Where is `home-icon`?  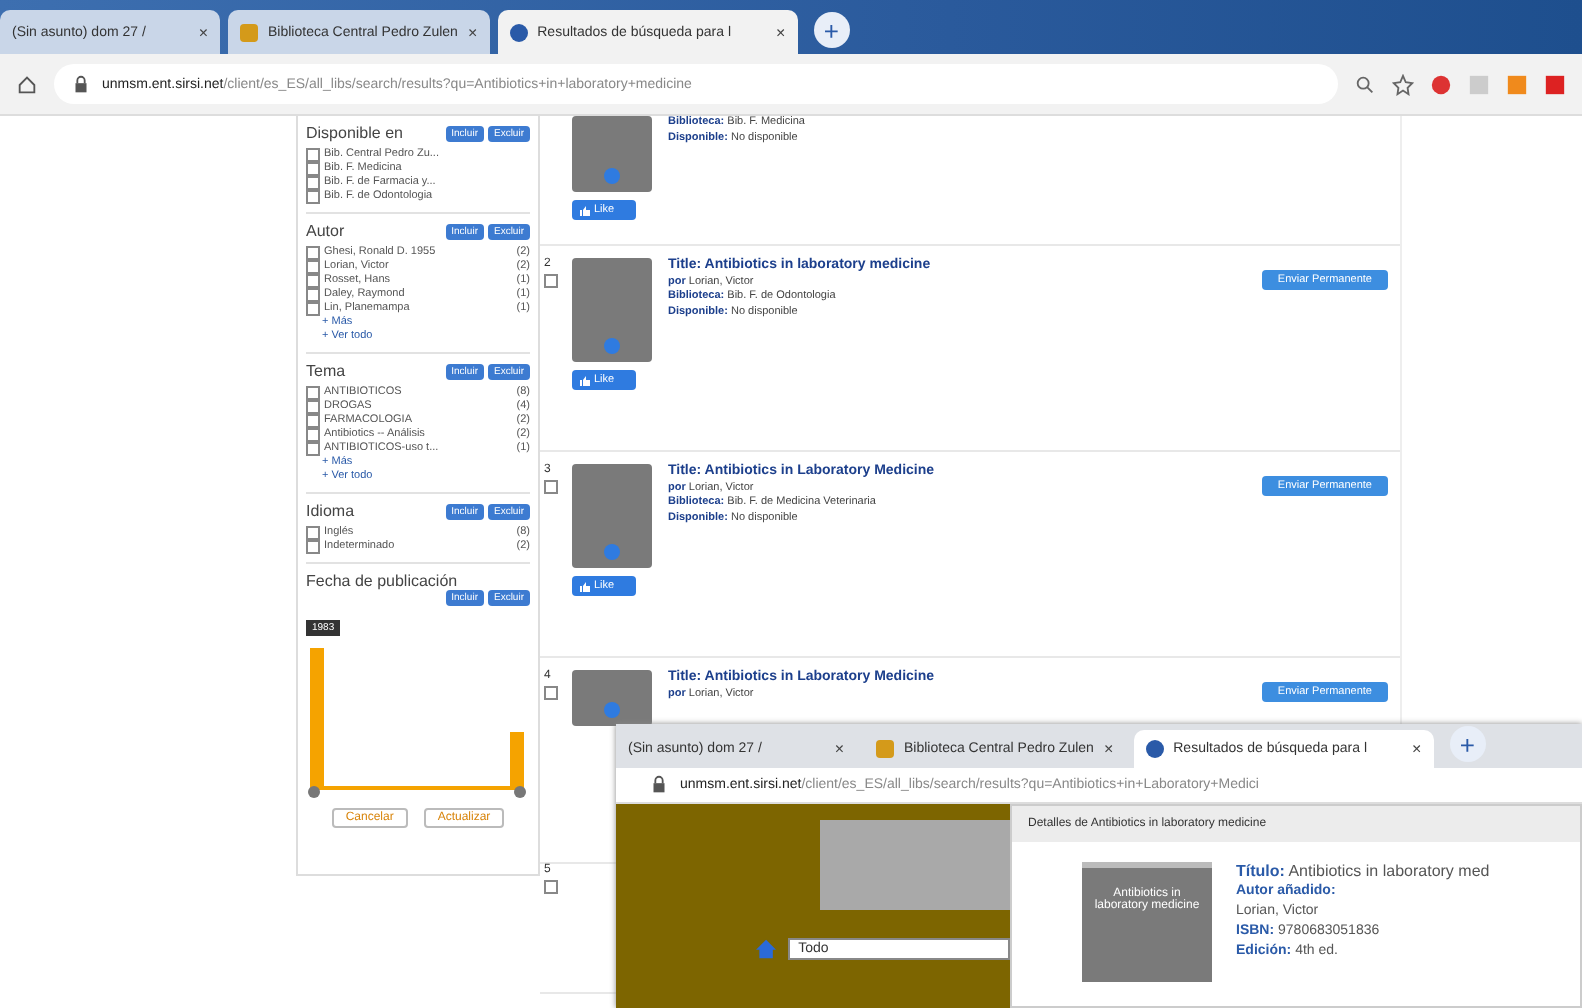
home-icon is located at coordinates (27, 84).